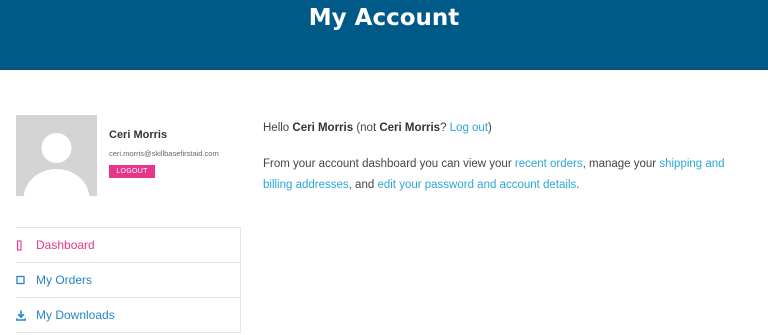 The image size is (768, 335). What do you see at coordinates (445, 128) in the screenshot?
I see `greeting-text: ?` at bounding box center [445, 128].